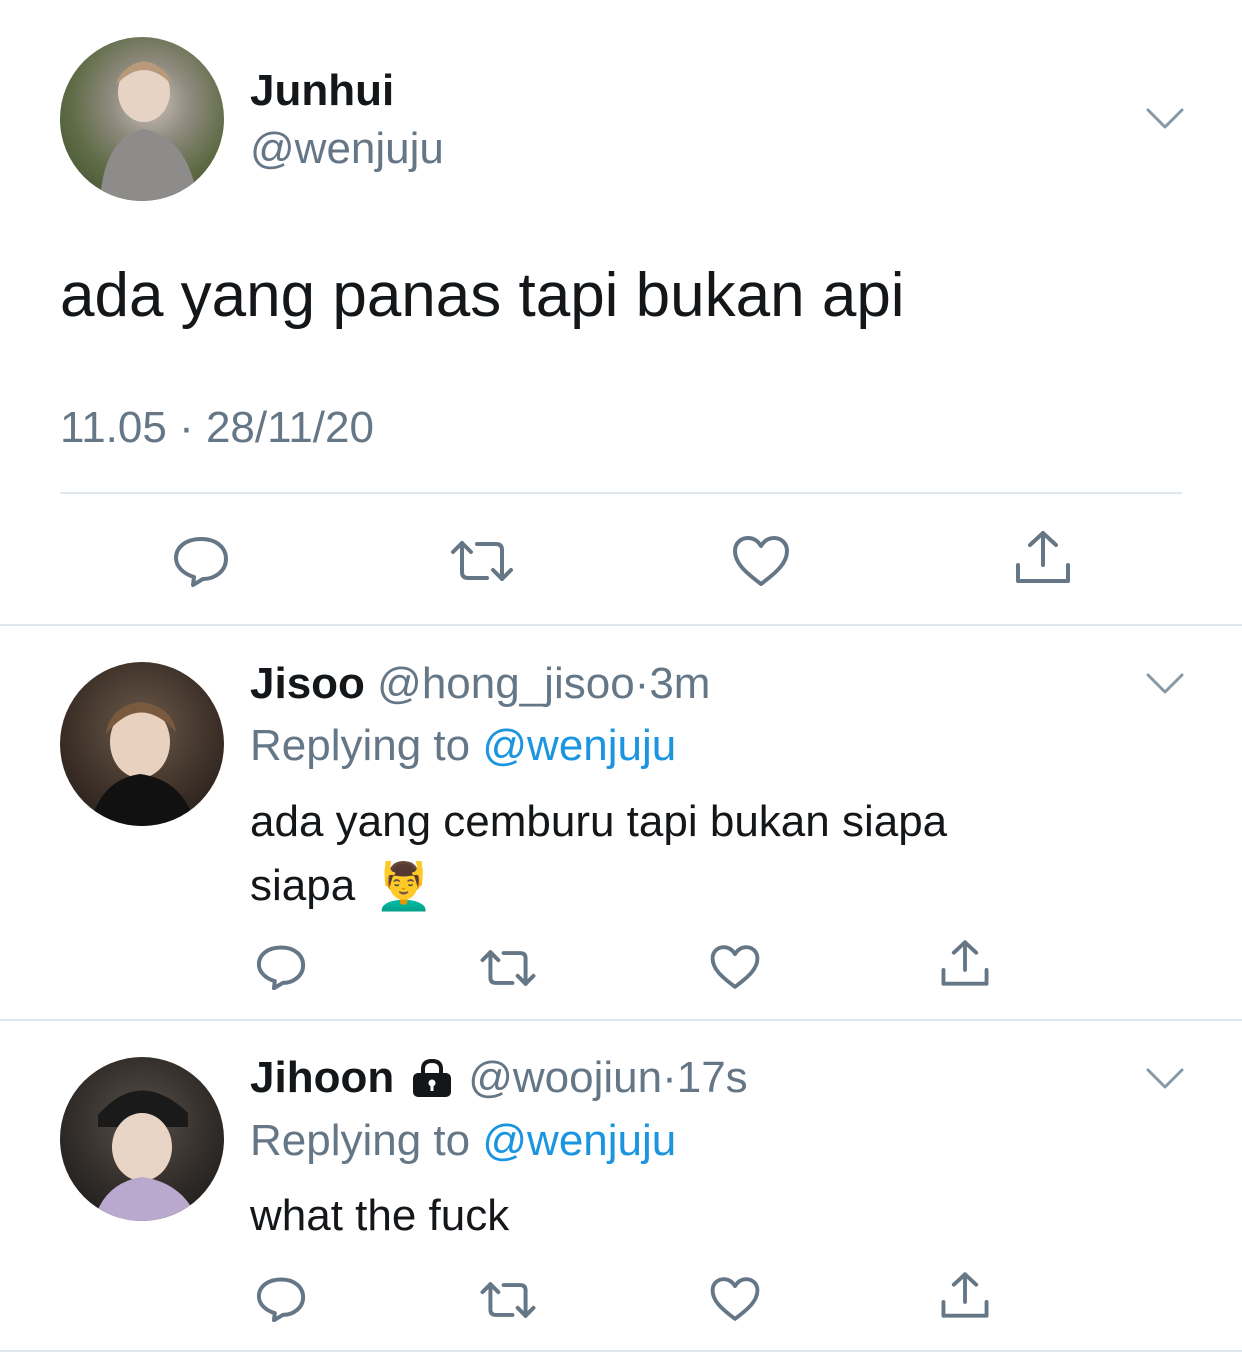 The image size is (1242, 1353). I want to click on handle: @wenjuju, so click(347, 149).